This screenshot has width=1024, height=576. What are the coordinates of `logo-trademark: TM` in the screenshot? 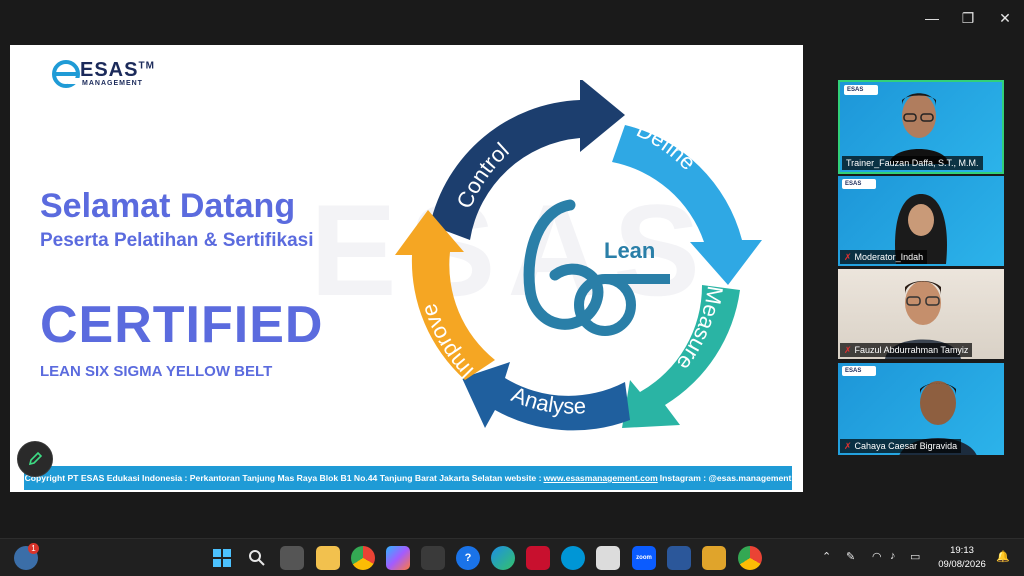 It's located at (146, 66).